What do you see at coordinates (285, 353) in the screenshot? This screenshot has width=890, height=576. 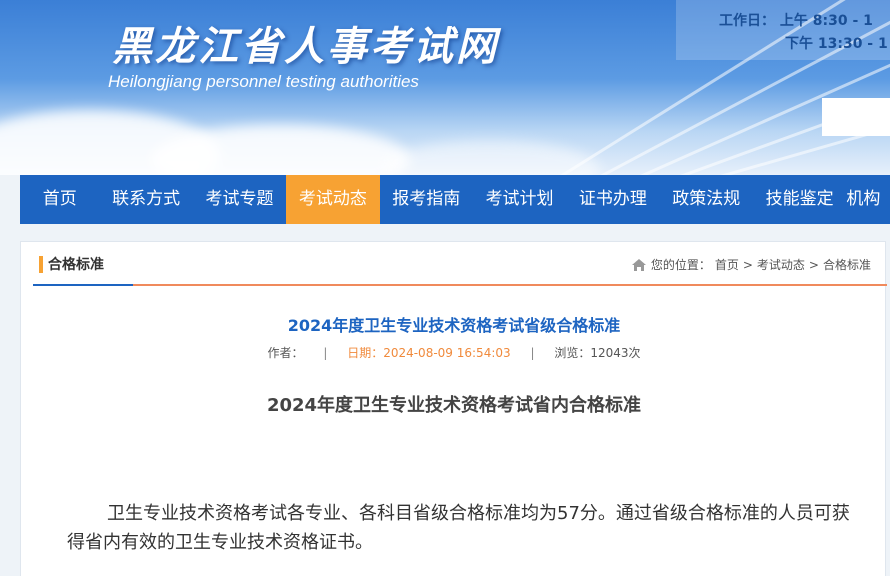 I see `author-label: 作者：` at bounding box center [285, 353].